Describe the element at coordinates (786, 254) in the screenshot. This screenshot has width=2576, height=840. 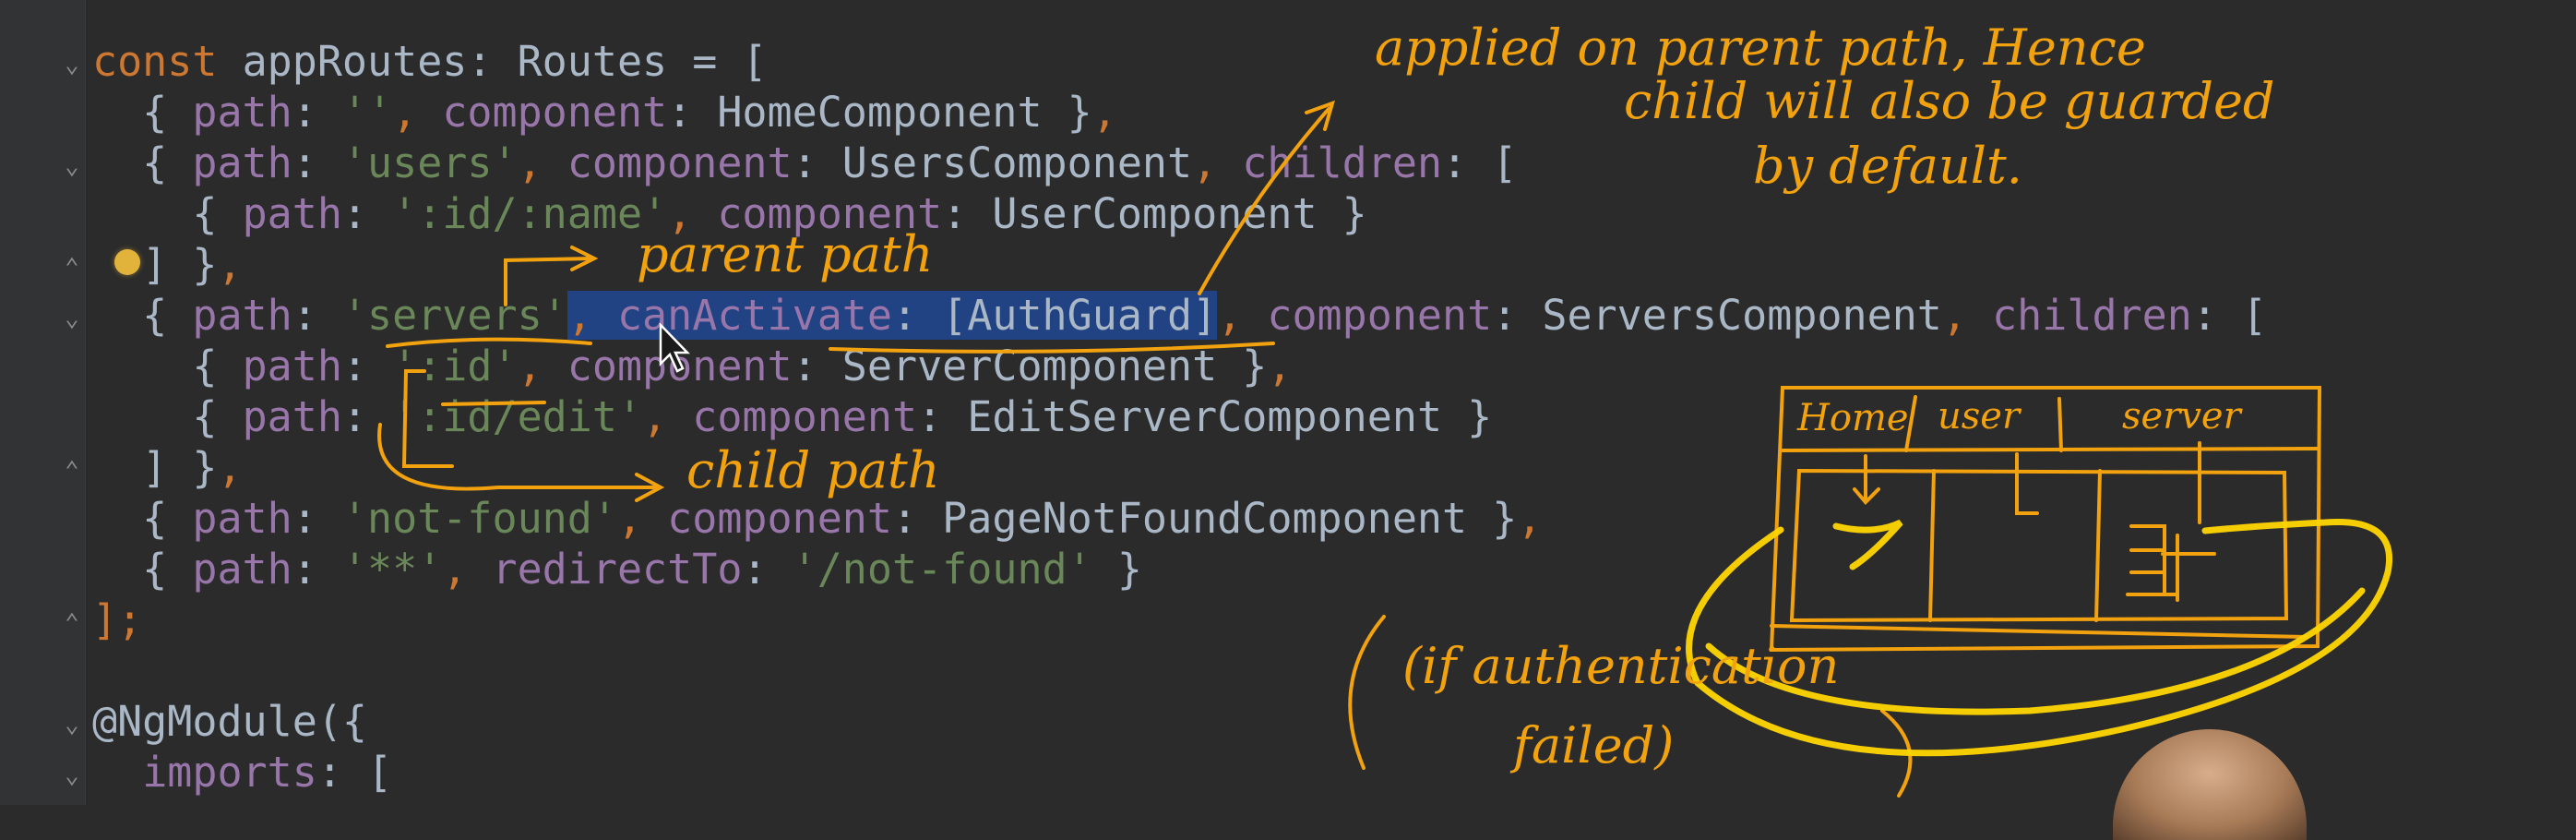
I see `annotation-parent-path: parent path` at that location.